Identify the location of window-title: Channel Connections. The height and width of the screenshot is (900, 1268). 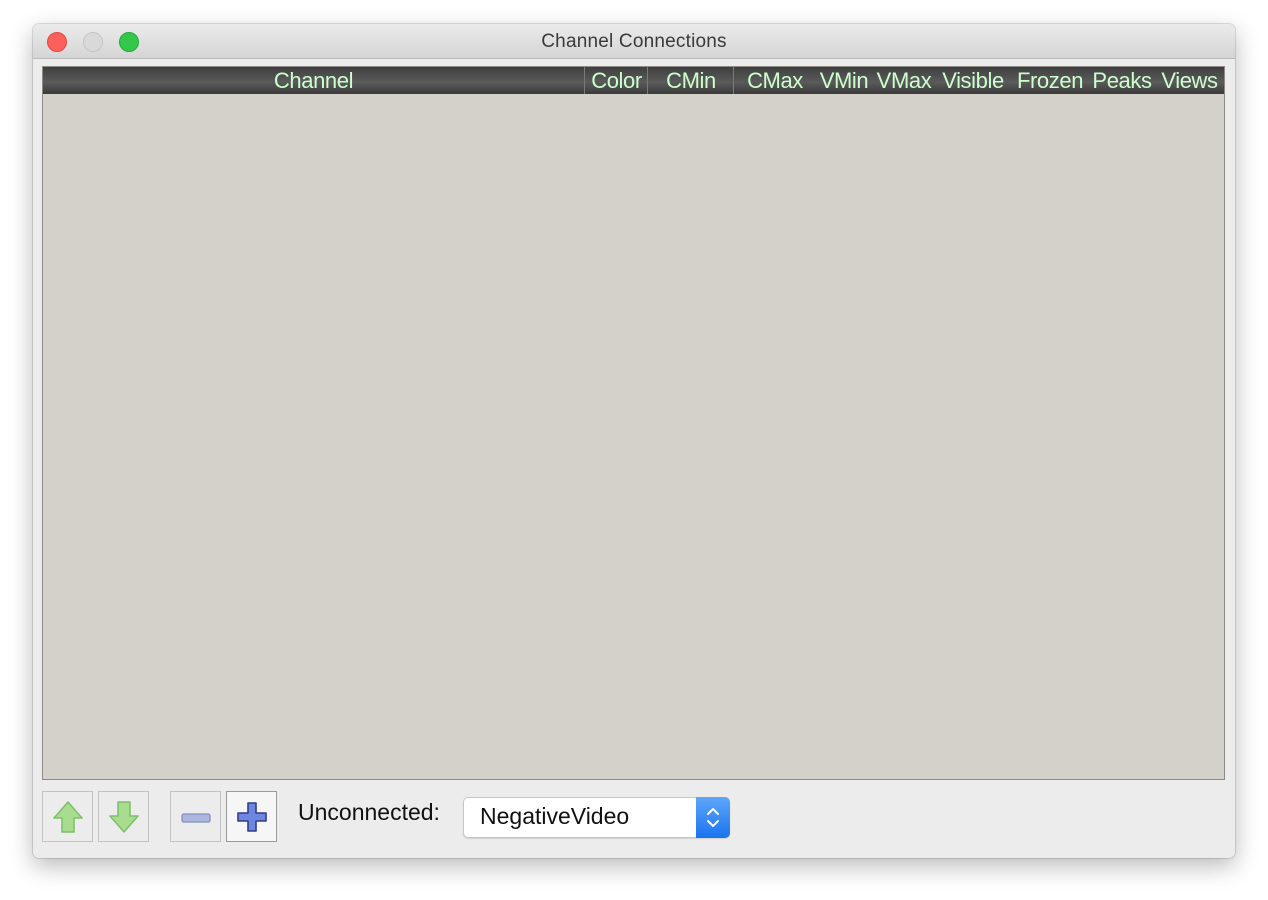
(634, 41).